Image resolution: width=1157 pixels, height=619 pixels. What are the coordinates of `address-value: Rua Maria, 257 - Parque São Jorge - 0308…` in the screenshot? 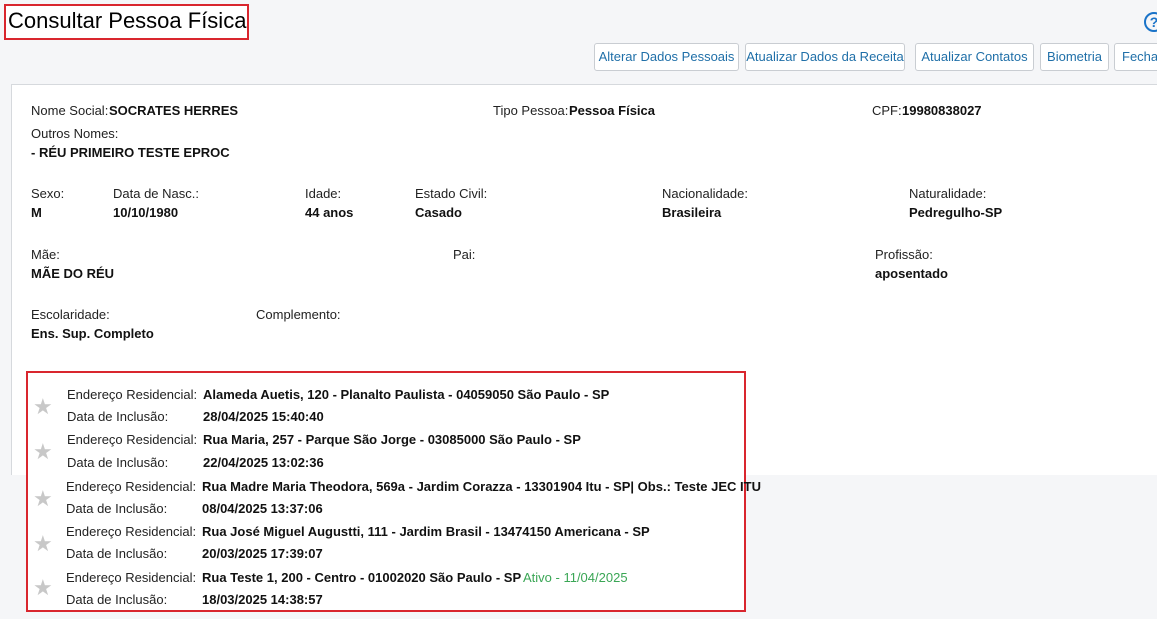 It's located at (392, 439).